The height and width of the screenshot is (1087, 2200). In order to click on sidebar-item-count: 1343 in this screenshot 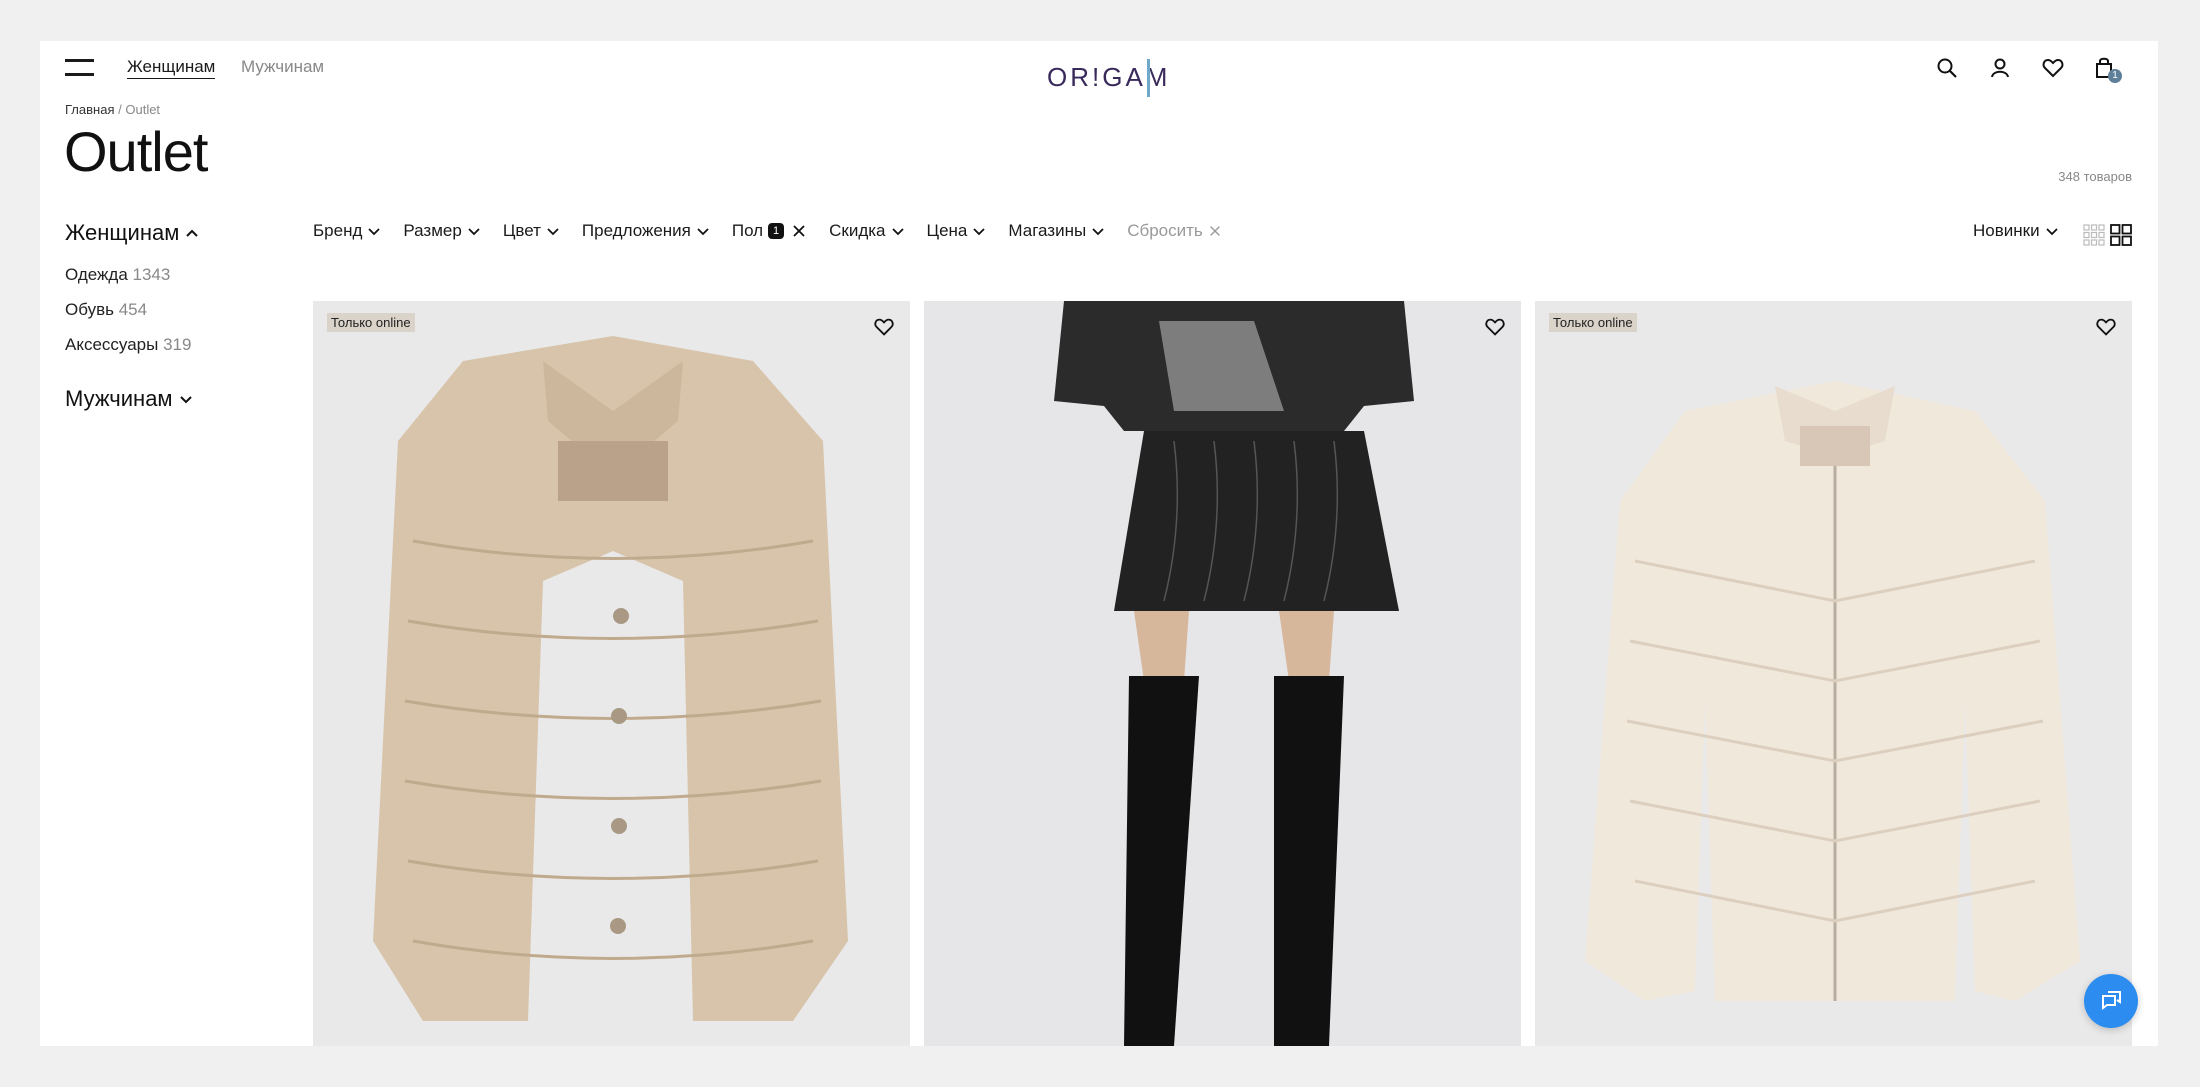, I will do `click(151, 274)`.